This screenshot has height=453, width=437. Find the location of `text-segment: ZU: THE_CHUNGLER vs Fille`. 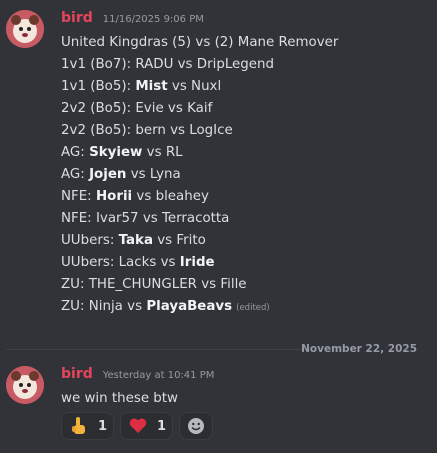

text-segment: ZU: THE_CHUNGLER vs Fille is located at coordinates (154, 284).